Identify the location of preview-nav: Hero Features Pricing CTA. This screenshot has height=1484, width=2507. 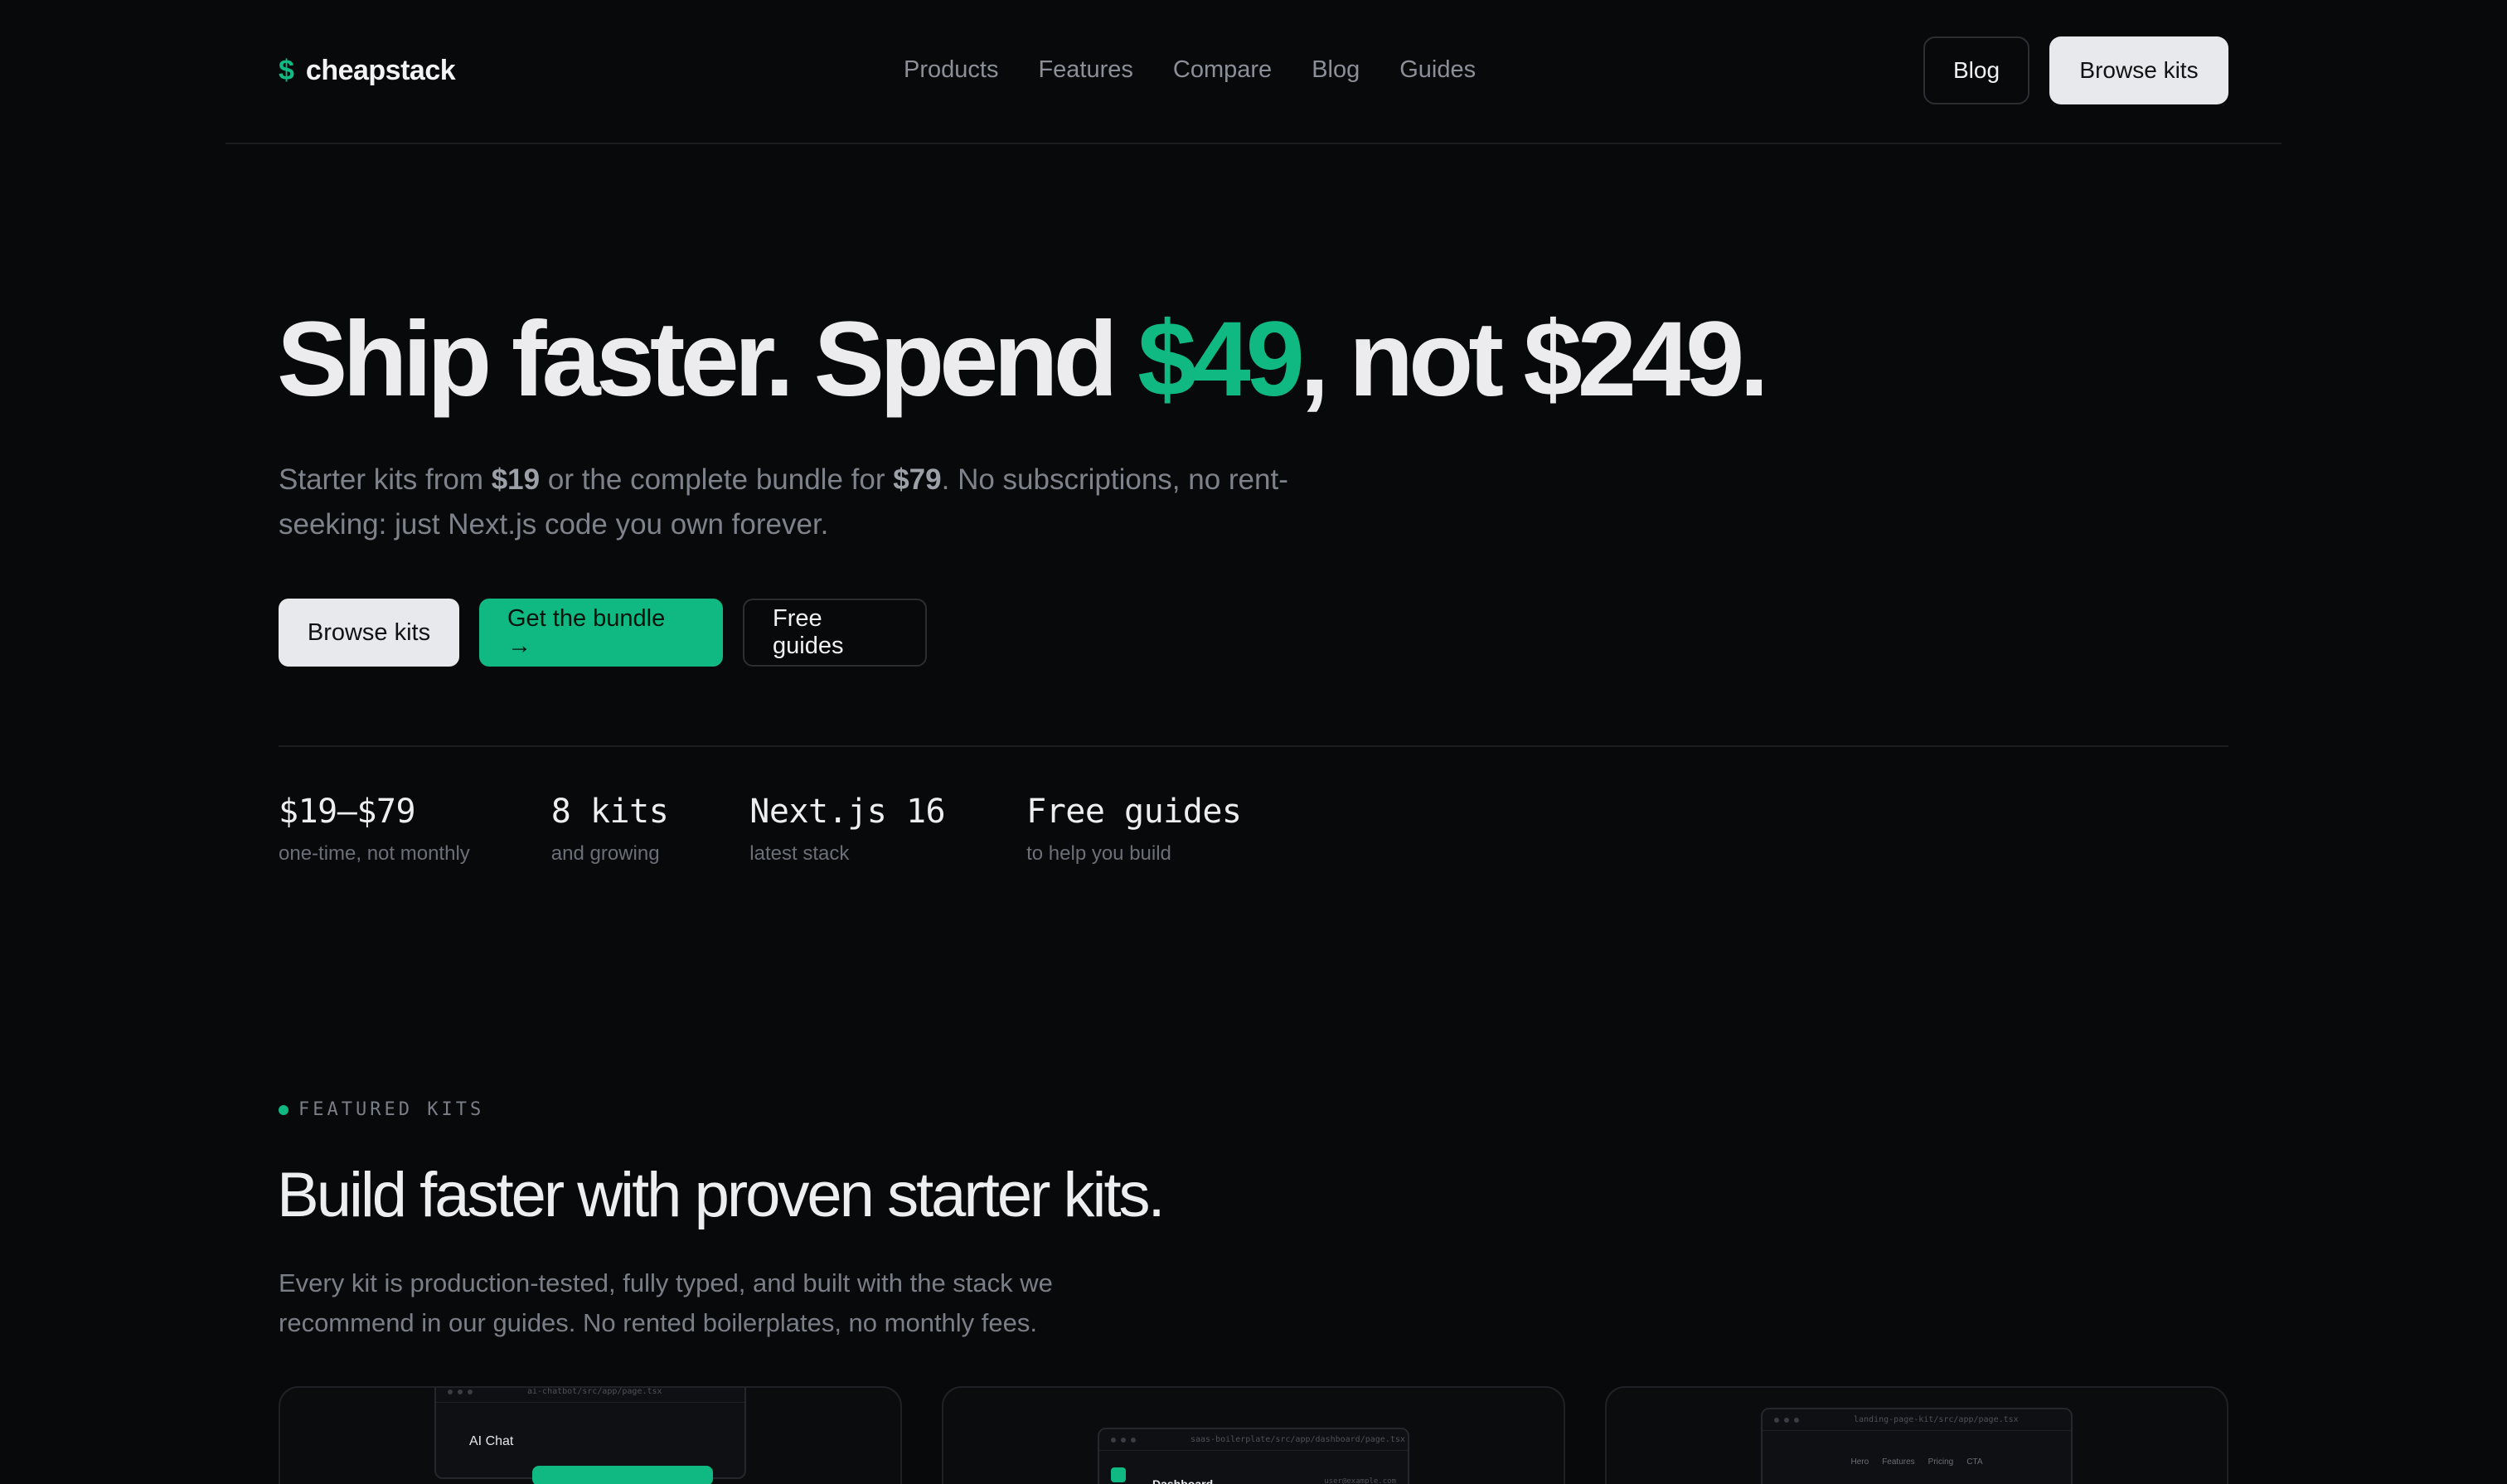
(1917, 1462).